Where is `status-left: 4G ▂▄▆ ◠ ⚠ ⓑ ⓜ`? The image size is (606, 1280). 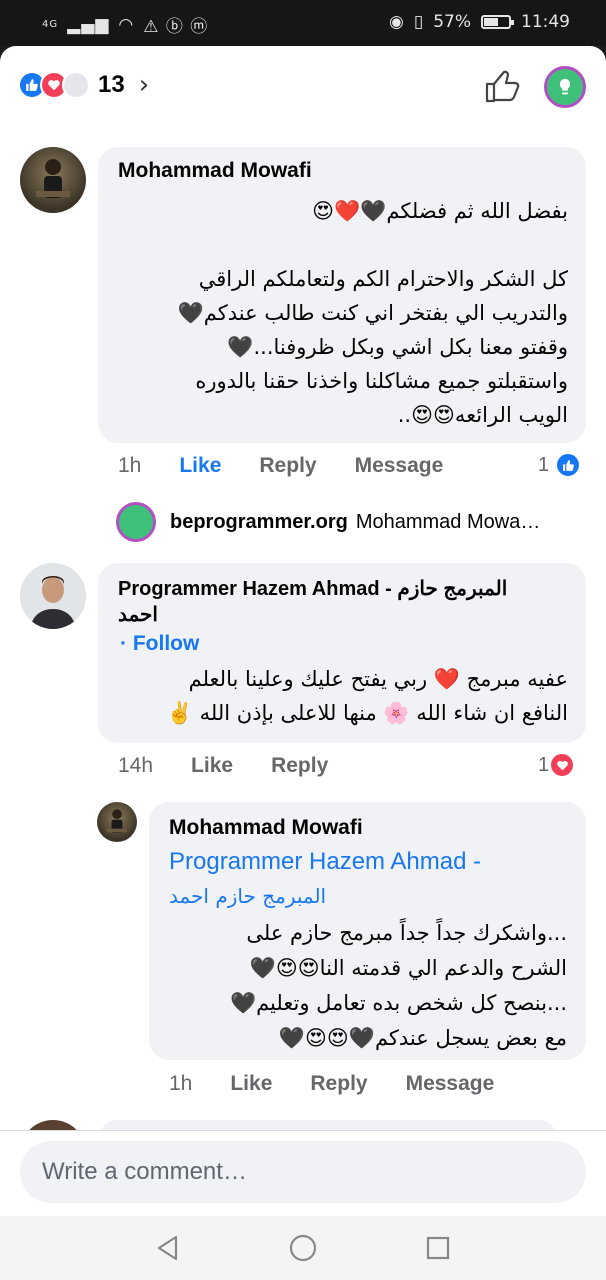
status-left: 4G ▂▄▆ ◠ ⚠ ⓑ ⓜ is located at coordinates (125, 25).